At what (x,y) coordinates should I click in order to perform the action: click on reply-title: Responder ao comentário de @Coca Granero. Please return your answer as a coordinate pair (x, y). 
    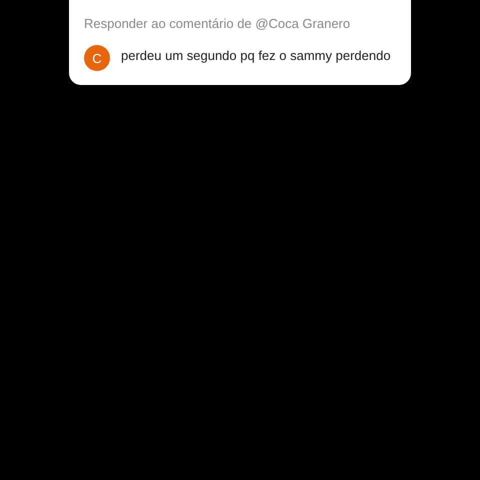
    Looking at the image, I should click on (218, 24).